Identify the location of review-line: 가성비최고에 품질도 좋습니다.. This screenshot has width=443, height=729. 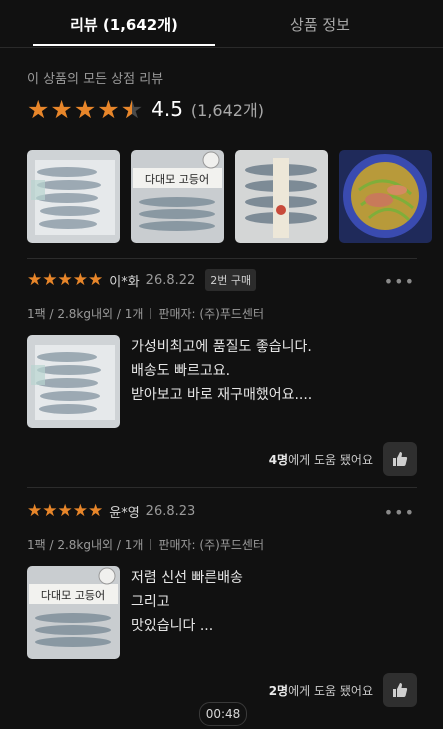
(221, 347).